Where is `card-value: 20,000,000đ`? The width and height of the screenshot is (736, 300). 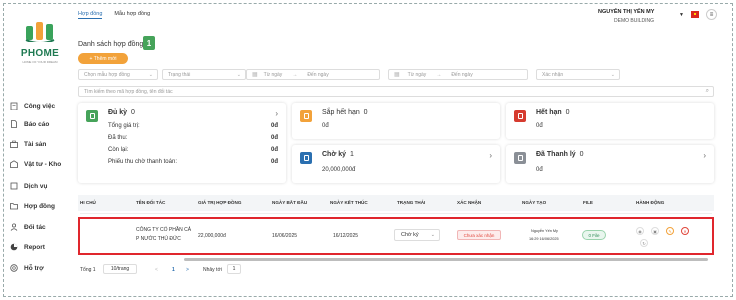
card-value: 20,000,000đ is located at coordinates (339, 170).